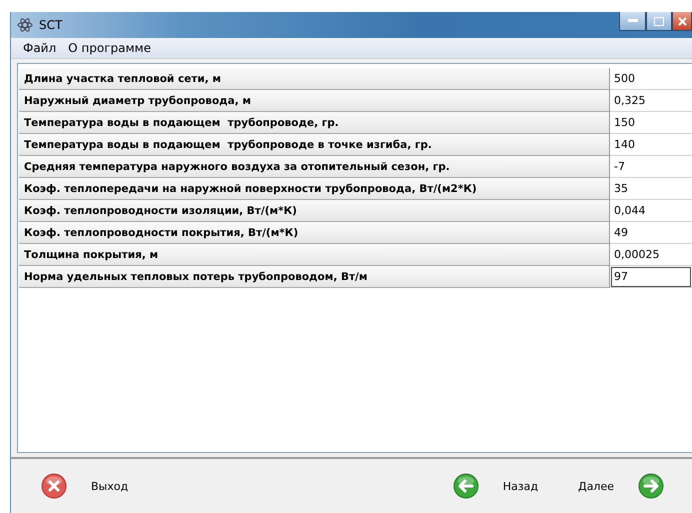 Image resolution: width=692 pixels, height=513 pixels. I want to click on menu-item: О программе, so click(109, 48).